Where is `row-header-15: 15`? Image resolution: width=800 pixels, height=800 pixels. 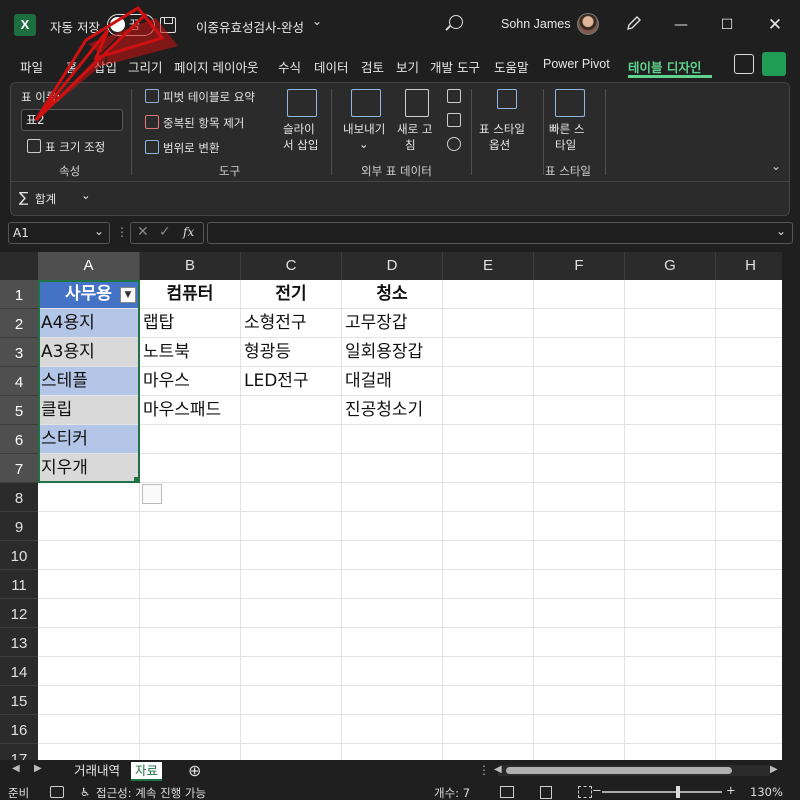 row-header-15: 15 is located at coordinates (19, 700).